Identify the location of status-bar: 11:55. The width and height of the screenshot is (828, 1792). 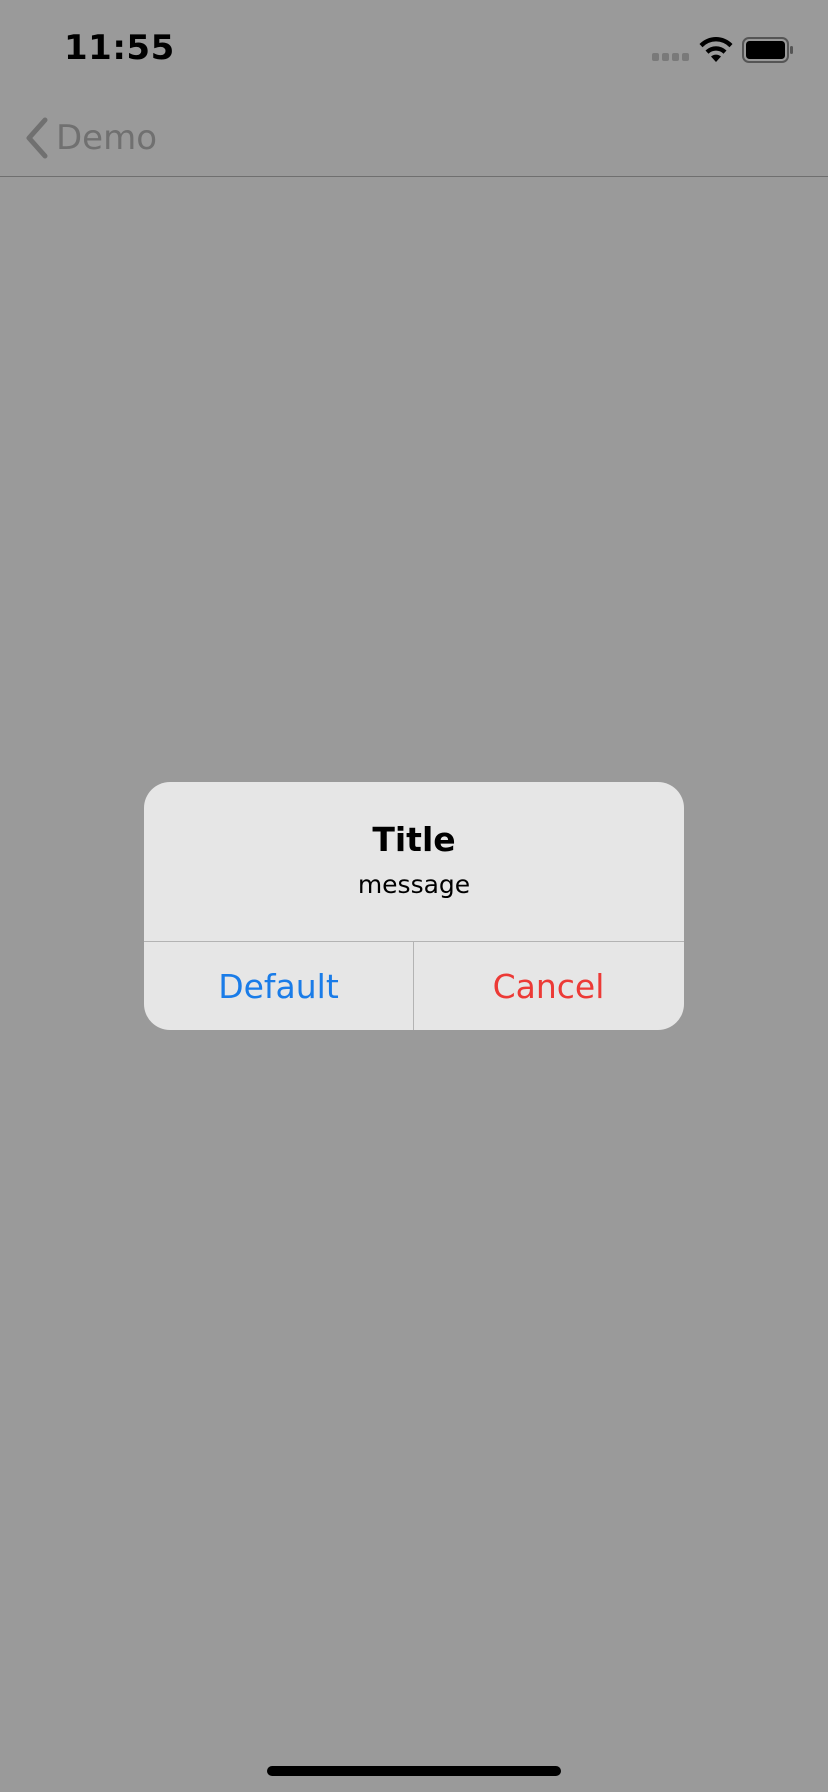
(414, 50).